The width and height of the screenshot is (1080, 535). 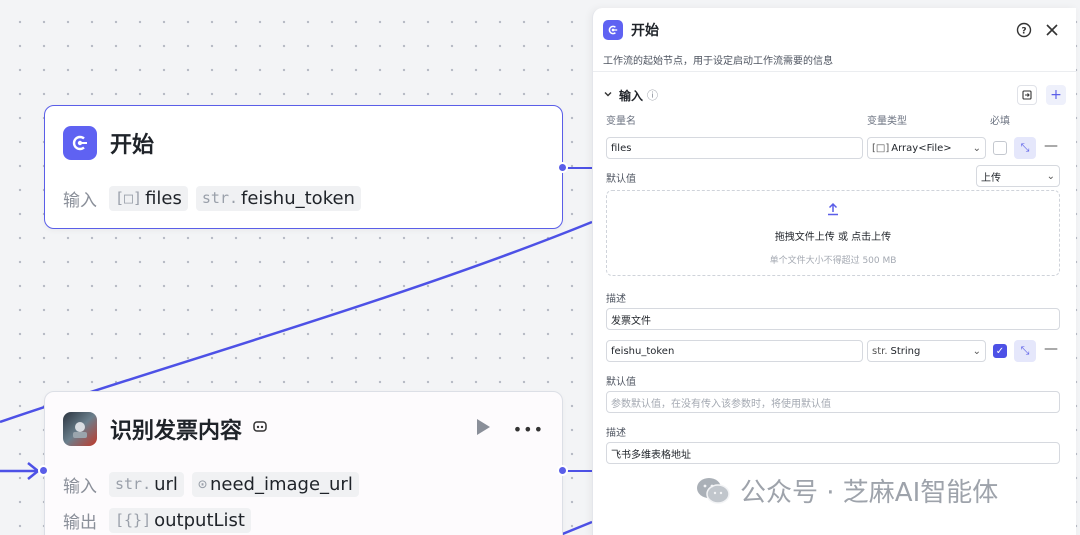 What do you see at coordinates (833, 453) in the screenshot?
I see `description-input: 飞书多维表格地址` at bounding box center [833, 453].